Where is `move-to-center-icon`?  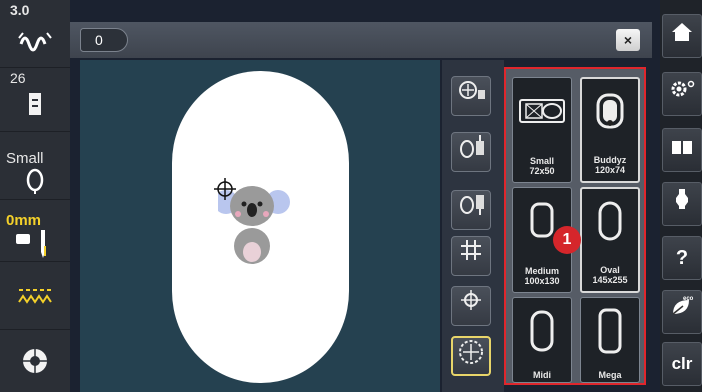
move-to-center-icon is located at coordinates (471, 94).